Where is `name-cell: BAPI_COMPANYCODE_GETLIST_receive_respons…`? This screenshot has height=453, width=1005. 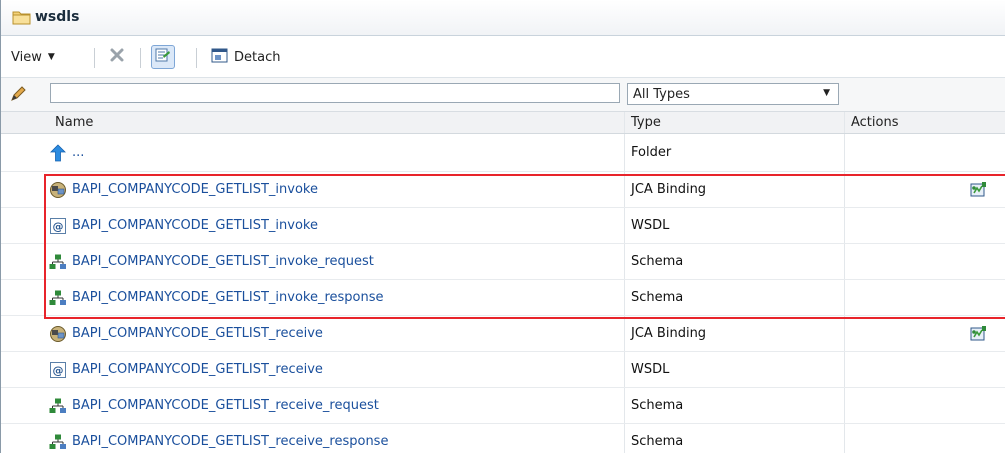 name-cell: BAPI_COMPANYCODE_GETLIST_receive_respons… is located at coordinates (313, 438).